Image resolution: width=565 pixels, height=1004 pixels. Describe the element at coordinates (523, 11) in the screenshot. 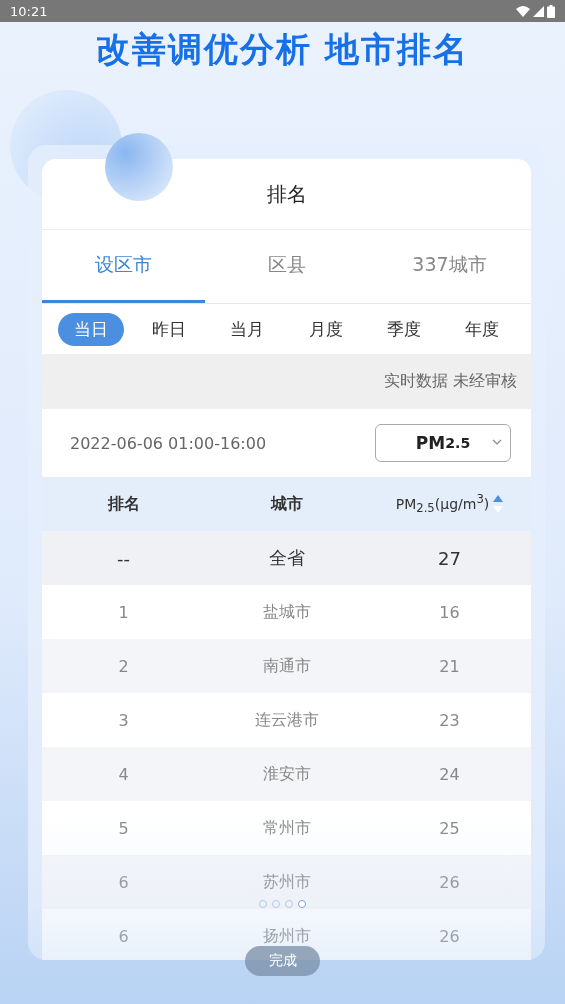

I see `wifi-icon` at that location.